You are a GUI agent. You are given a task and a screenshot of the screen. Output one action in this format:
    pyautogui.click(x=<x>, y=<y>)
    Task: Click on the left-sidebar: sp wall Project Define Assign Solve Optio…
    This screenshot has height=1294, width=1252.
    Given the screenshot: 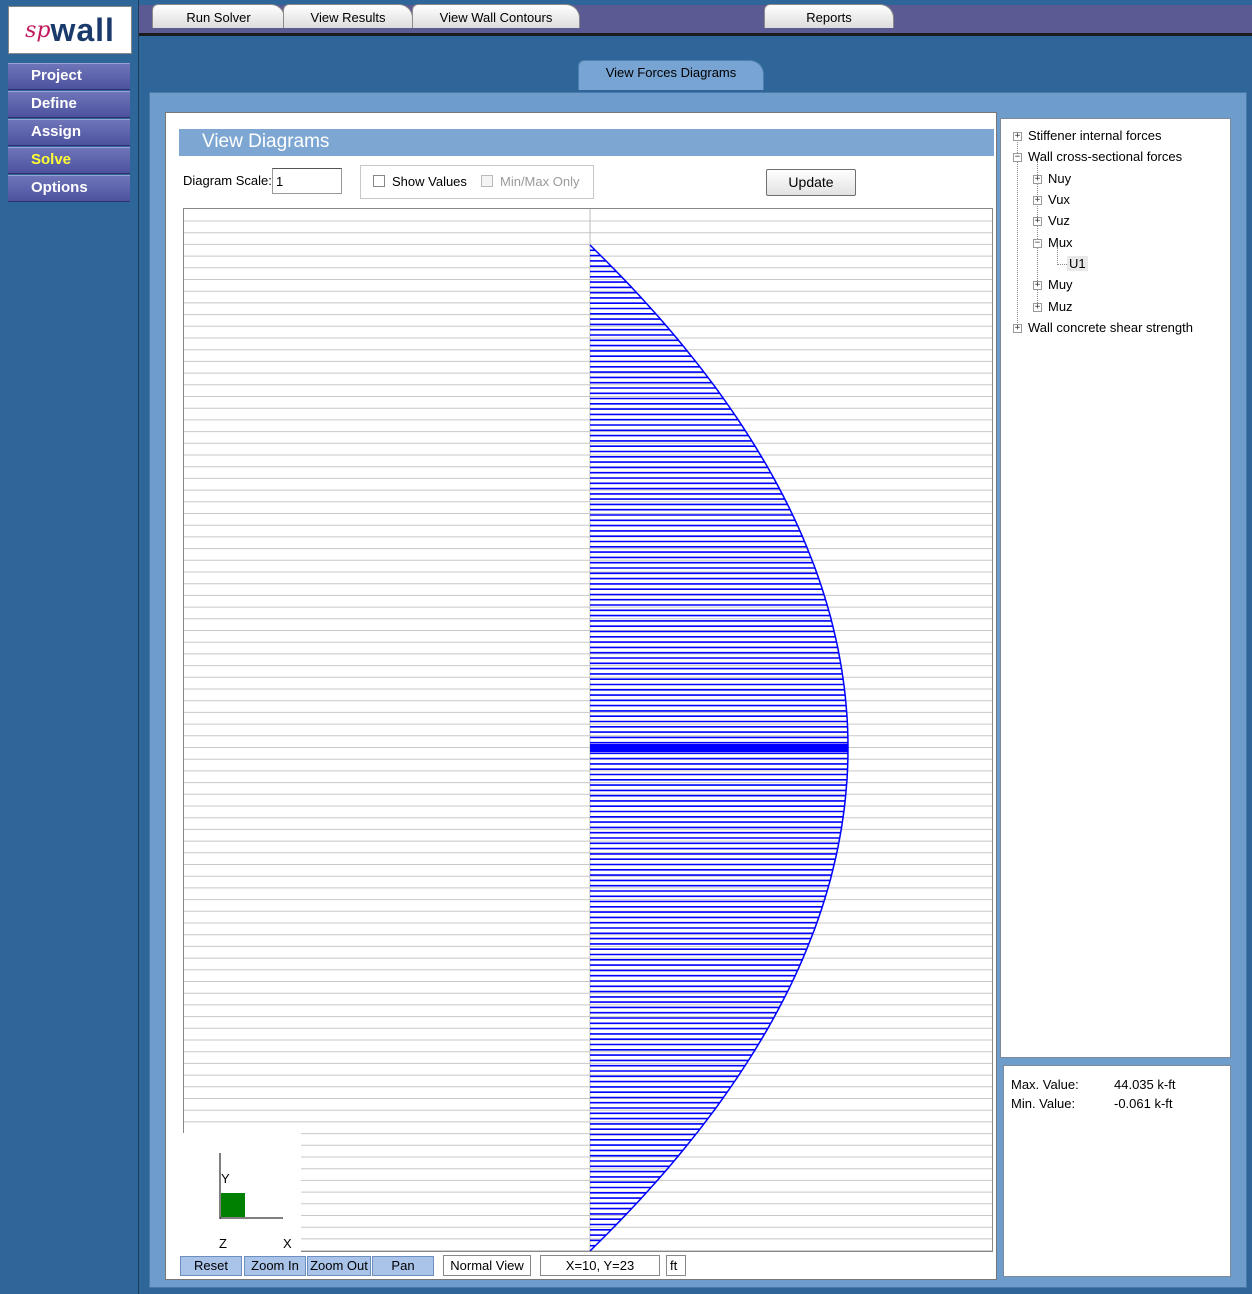 What is the action you would take?
    pyautogui.click(x=69, y=647)
    